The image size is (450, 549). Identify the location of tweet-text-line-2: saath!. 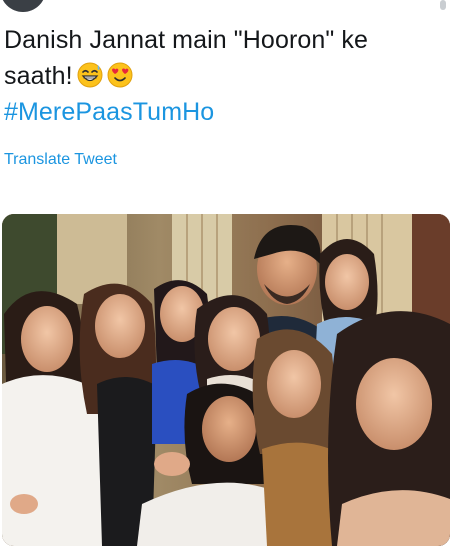
(38, 76).